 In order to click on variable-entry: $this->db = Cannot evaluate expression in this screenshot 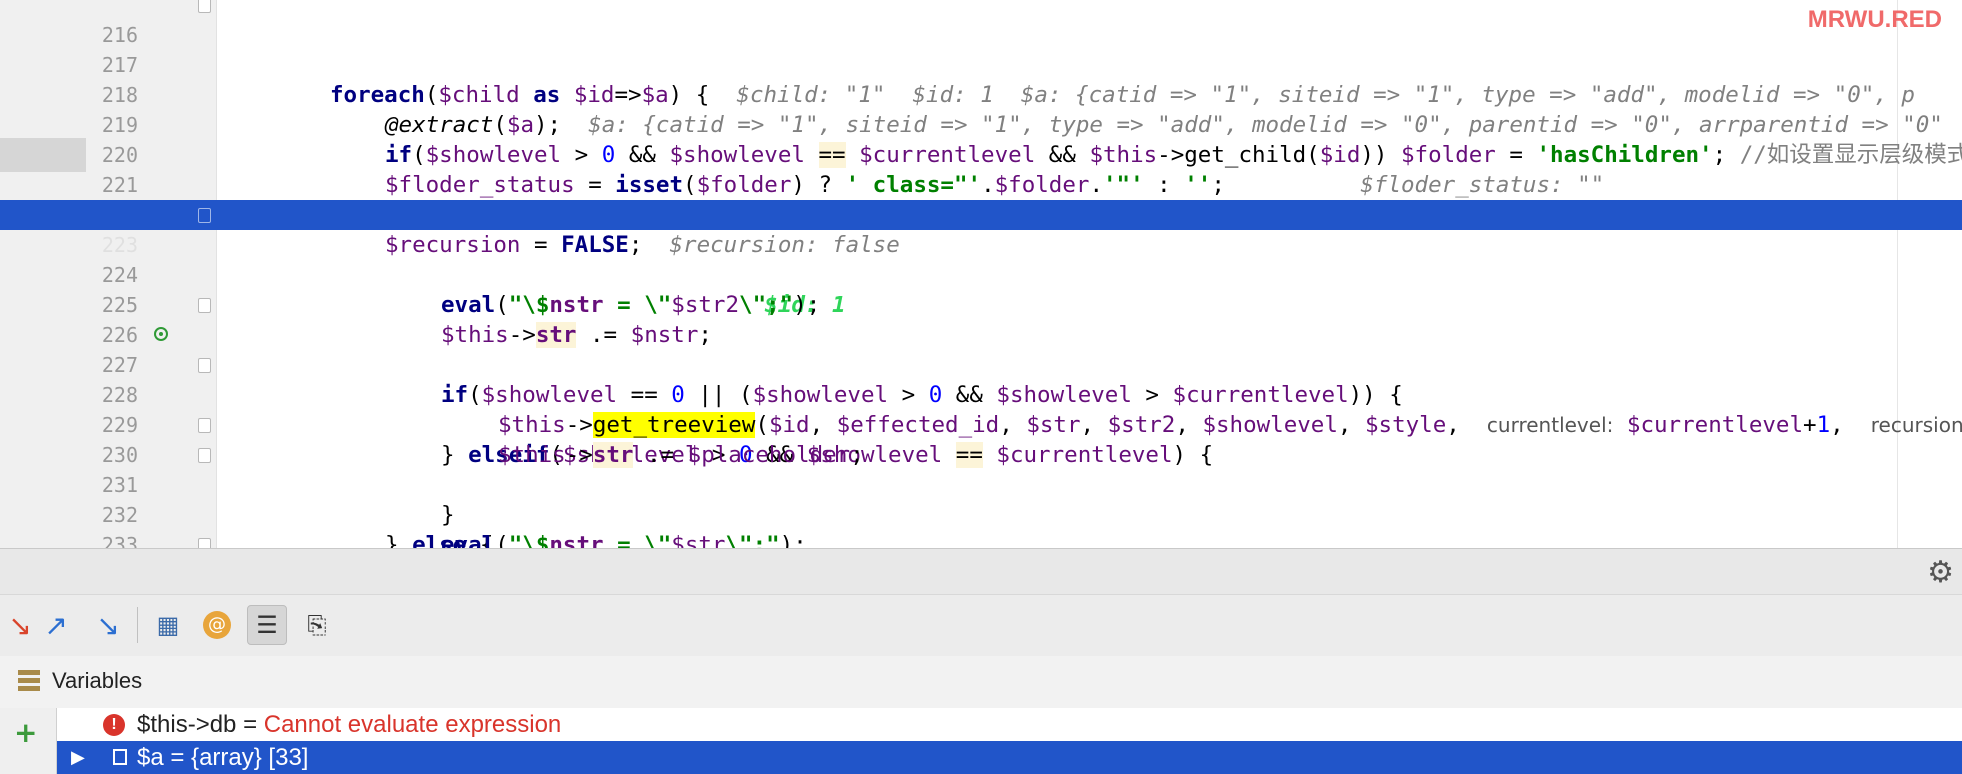, I will do `click(349, 724)`.